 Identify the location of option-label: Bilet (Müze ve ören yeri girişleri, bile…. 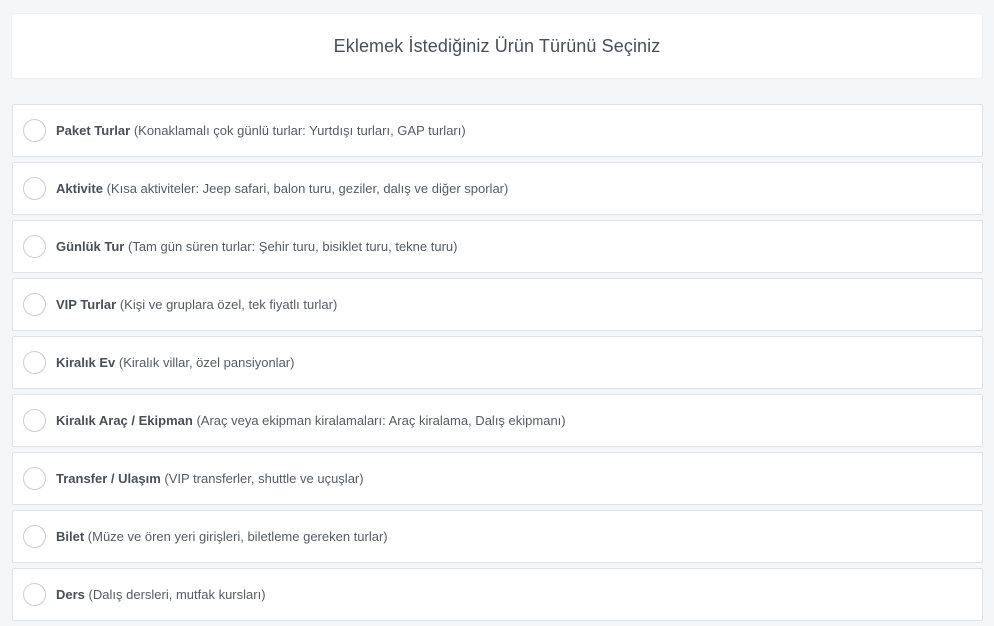
(222, 536).